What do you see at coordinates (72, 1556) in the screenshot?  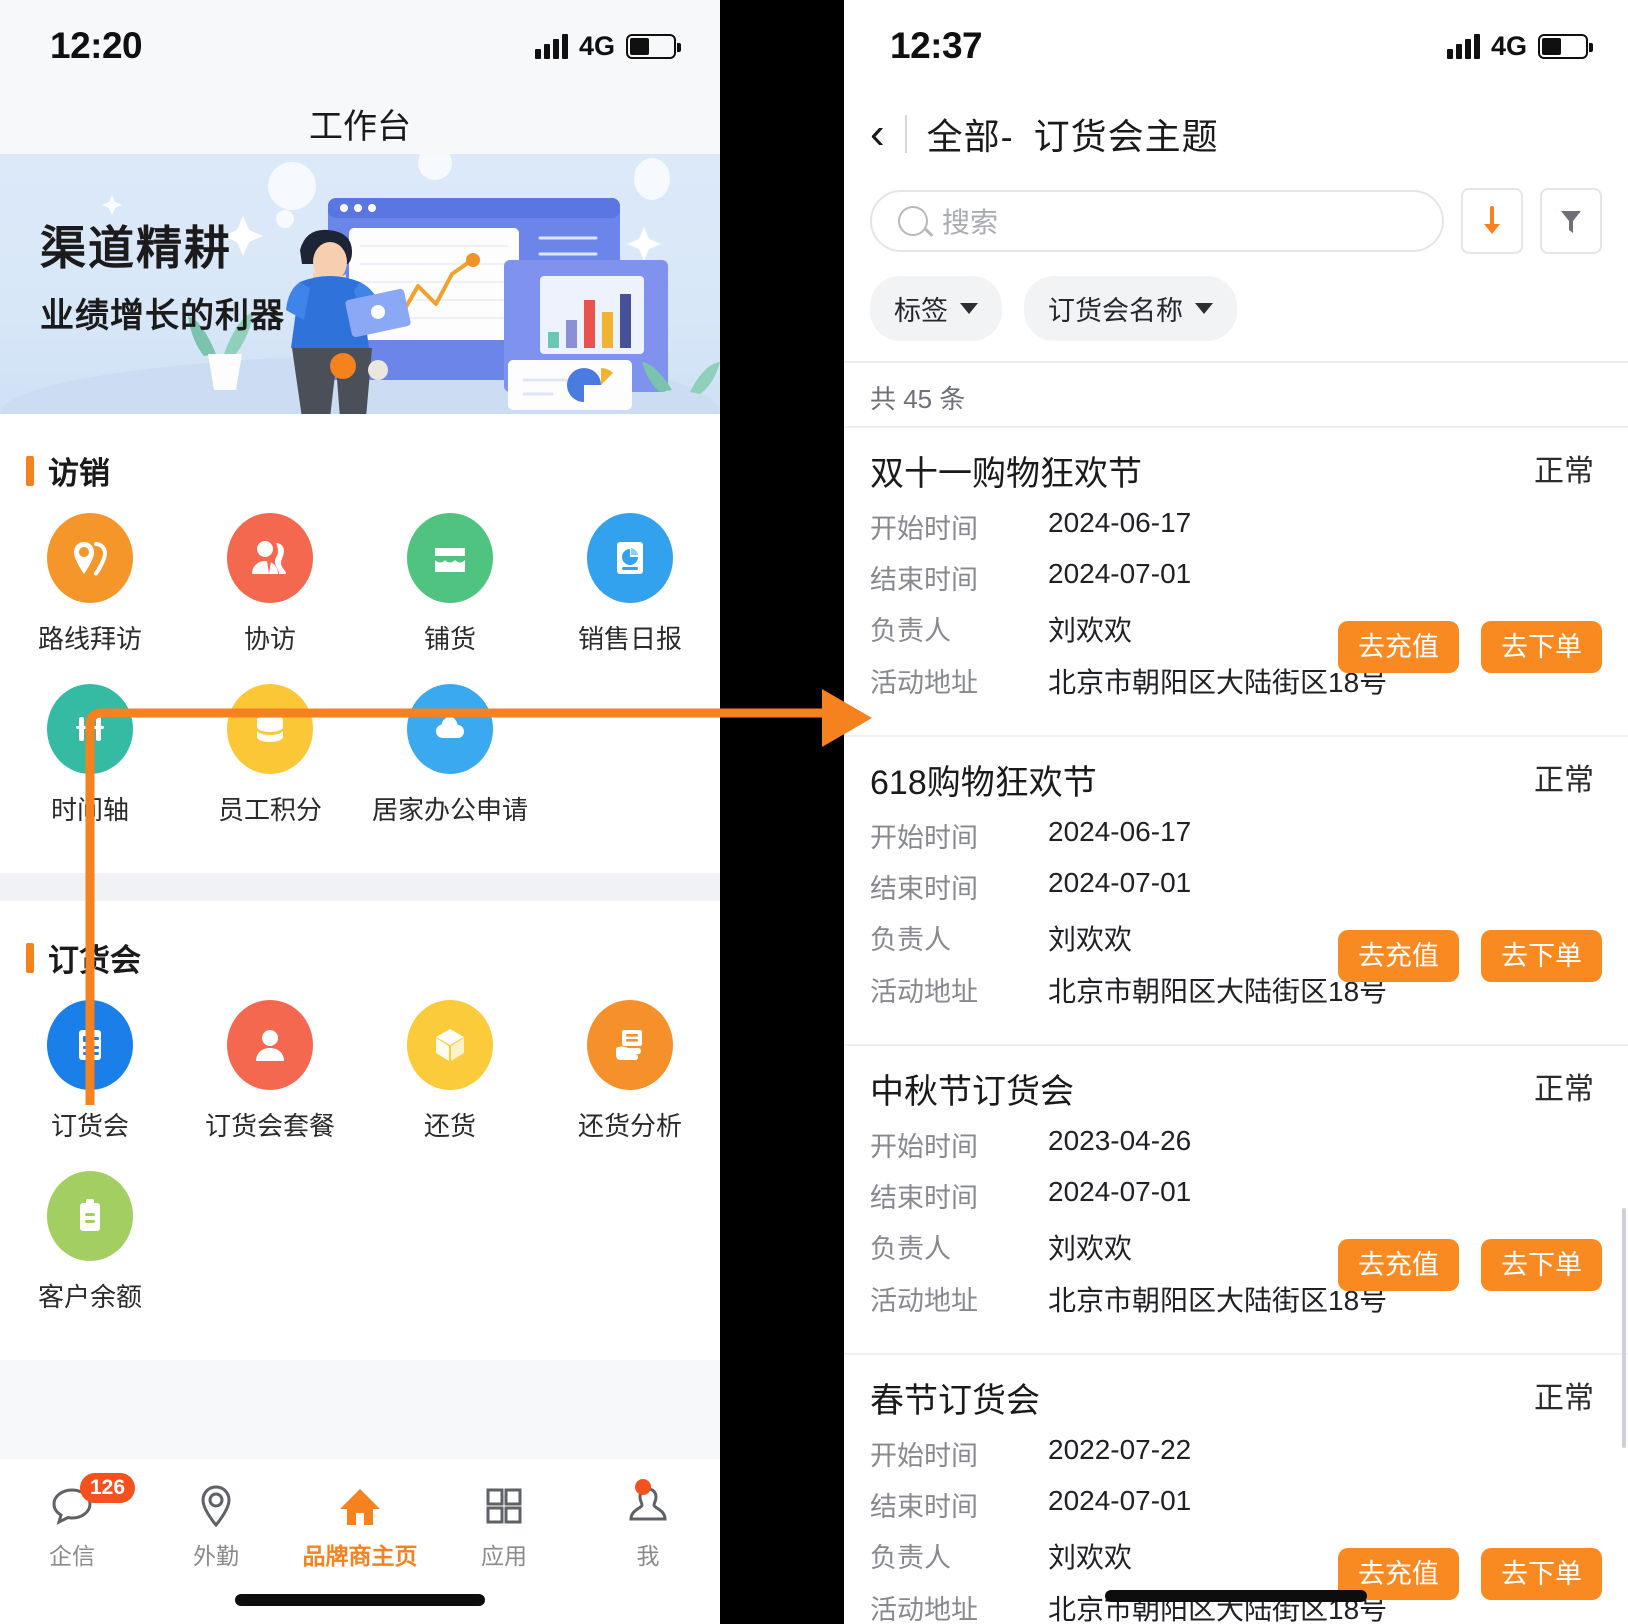 I see `tab-label: 企信` at bounding box center [72, 1556].